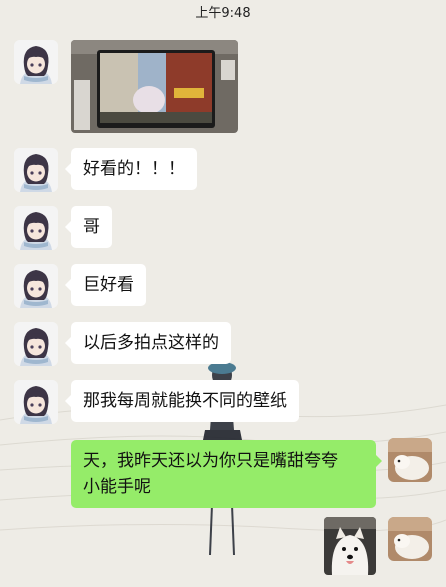 Image resolution: width=446 pixels, height=587 pixels. Describe the element at coordinates (105, 285) in the screenshot. I see `message-bubble: 巨好看` at that location.